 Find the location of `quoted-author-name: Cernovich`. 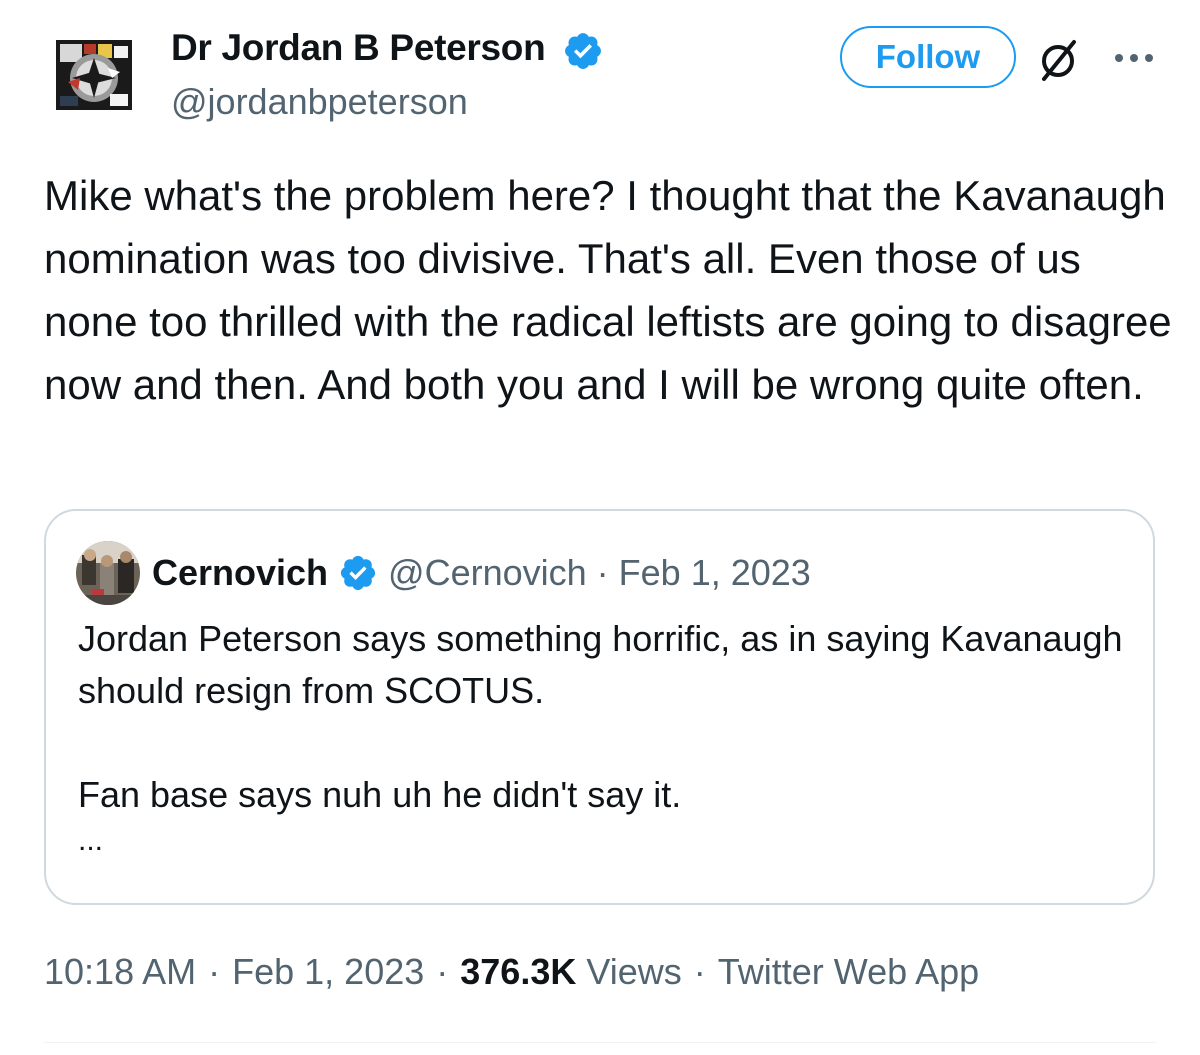

quoted-author-name: Cernovich is located at coordinates (240, 573).